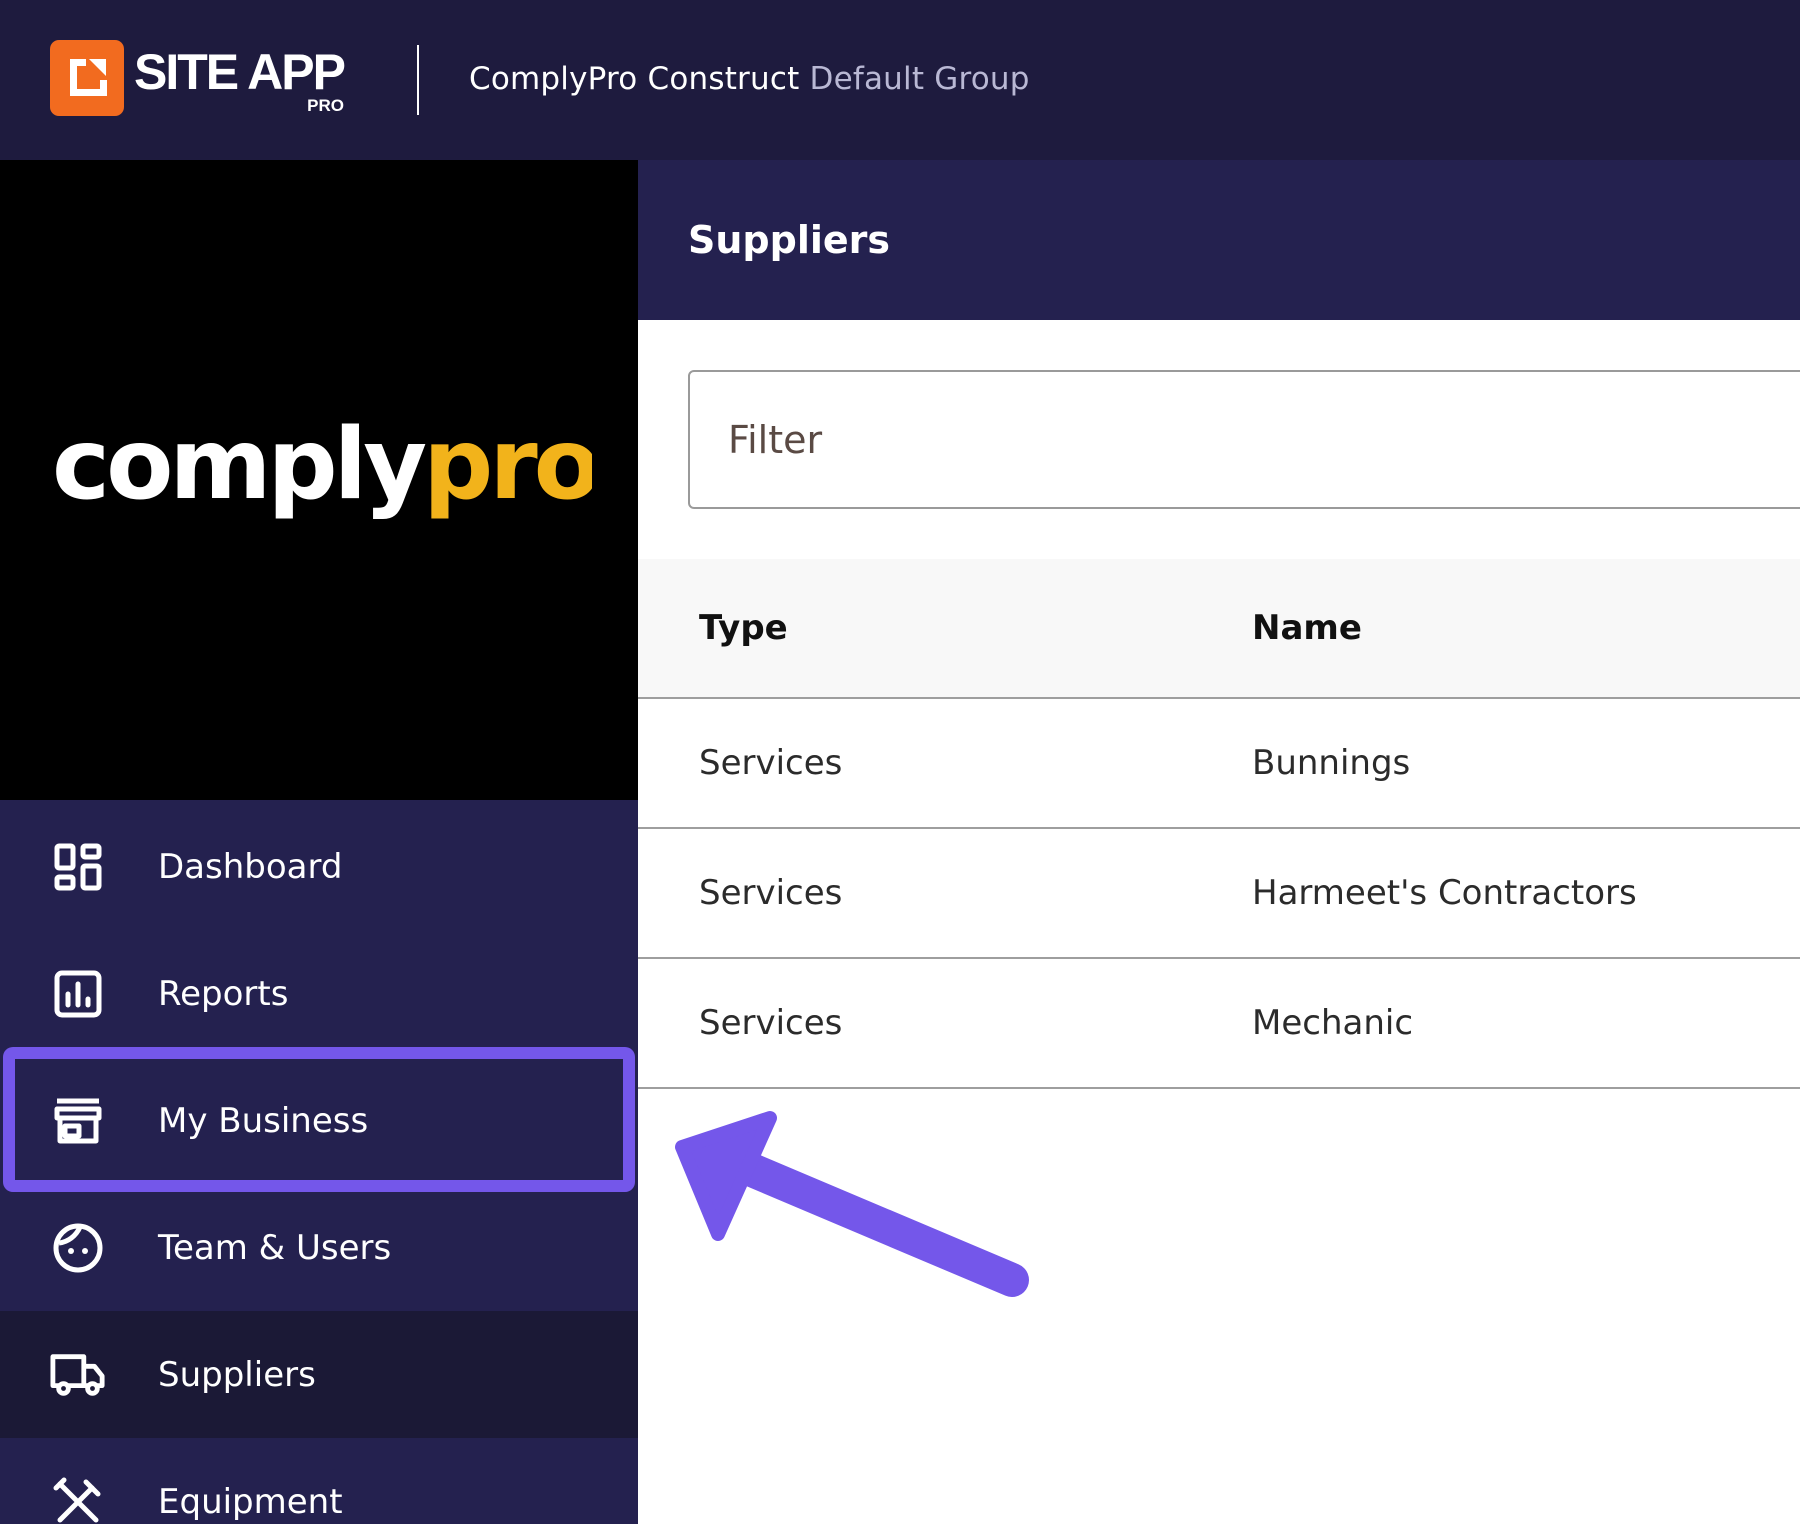 The height and width of the screenshot is (1524, 1800). What do you see at coordinates (418, 80) in the screenshot?
I see `header-divider` at bounding box center [418, 80].